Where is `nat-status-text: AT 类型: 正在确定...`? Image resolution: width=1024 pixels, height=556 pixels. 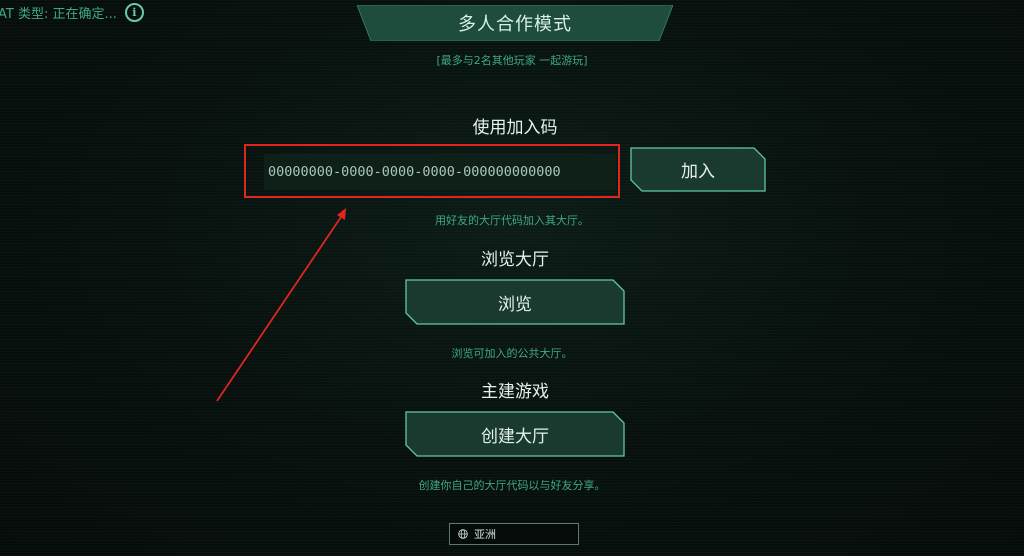 nat-status-text: AT 类型: 正在确定... is located at coordinates (58, 14).